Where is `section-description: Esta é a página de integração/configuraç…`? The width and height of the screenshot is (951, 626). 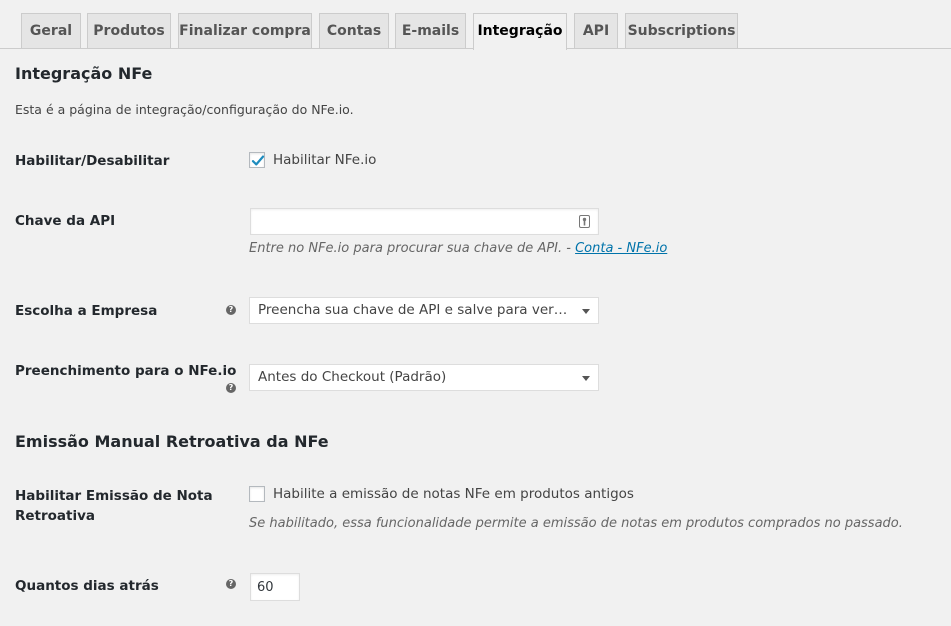 section-description: Esta é a página de integração/configuraç… is located at coordinates (184, 109).